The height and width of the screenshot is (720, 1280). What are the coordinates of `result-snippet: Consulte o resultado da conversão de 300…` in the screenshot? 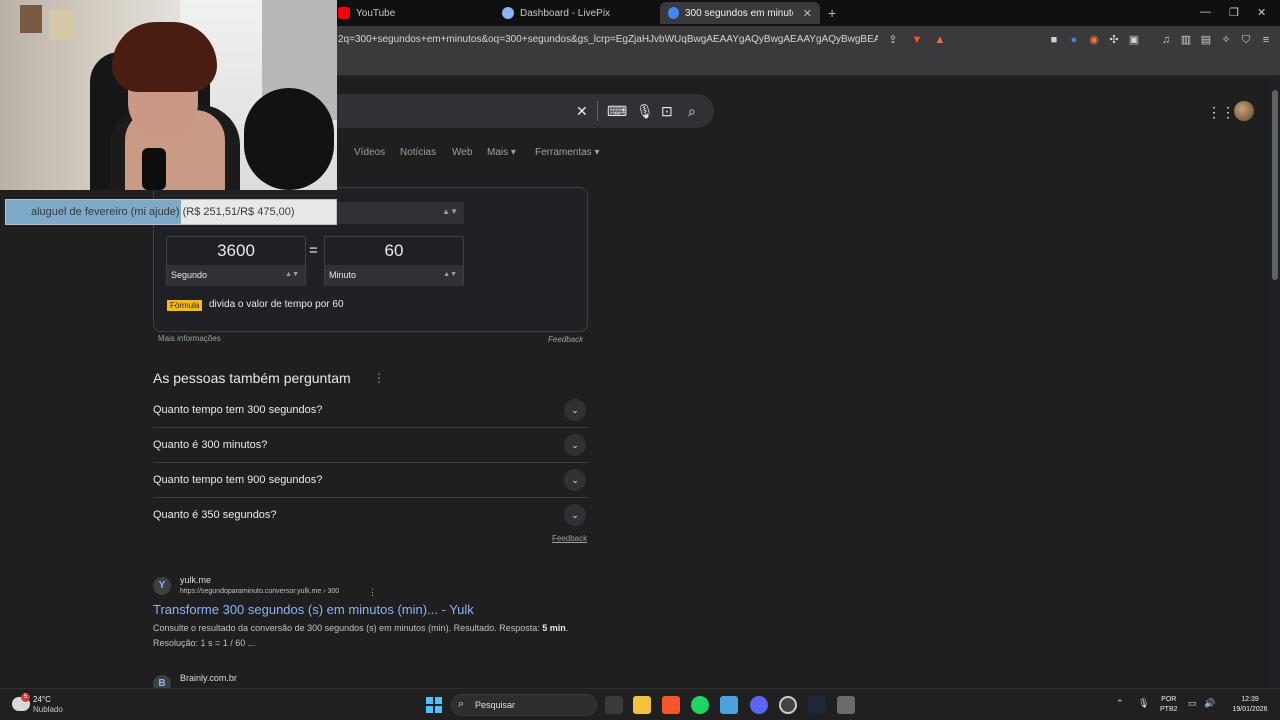 It's located at (373, 636).